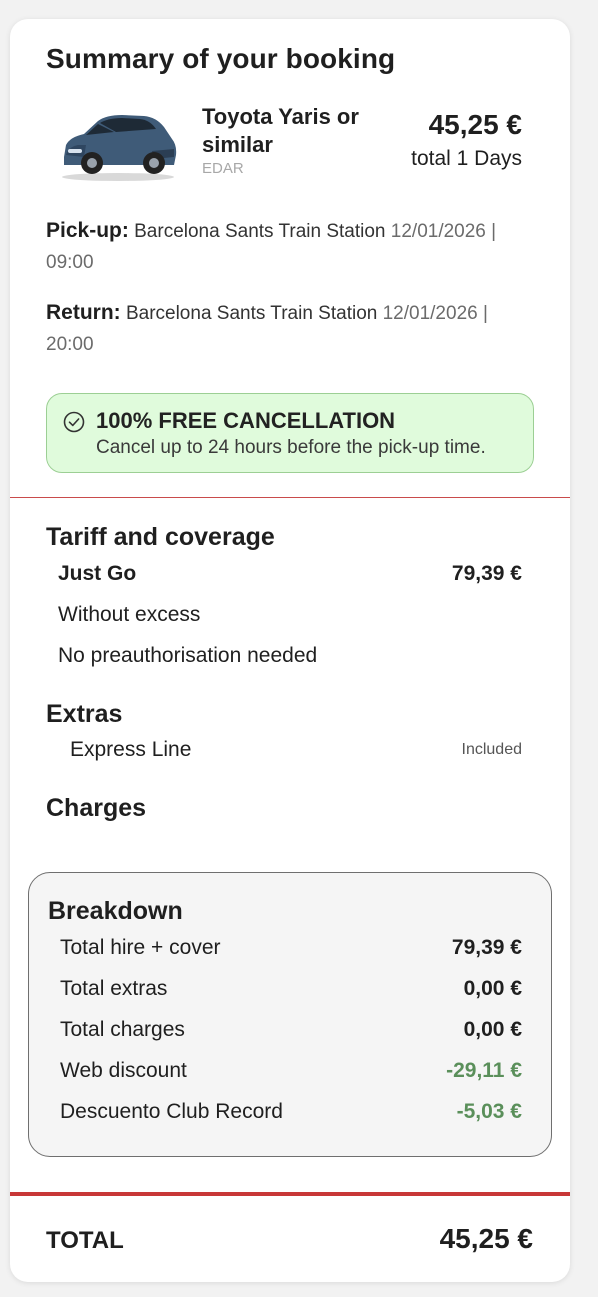  What do you see at coordinates (475, 124) in the screenshot?
I see `rental-price: 45,25 €` at bounding box center [475, 124].